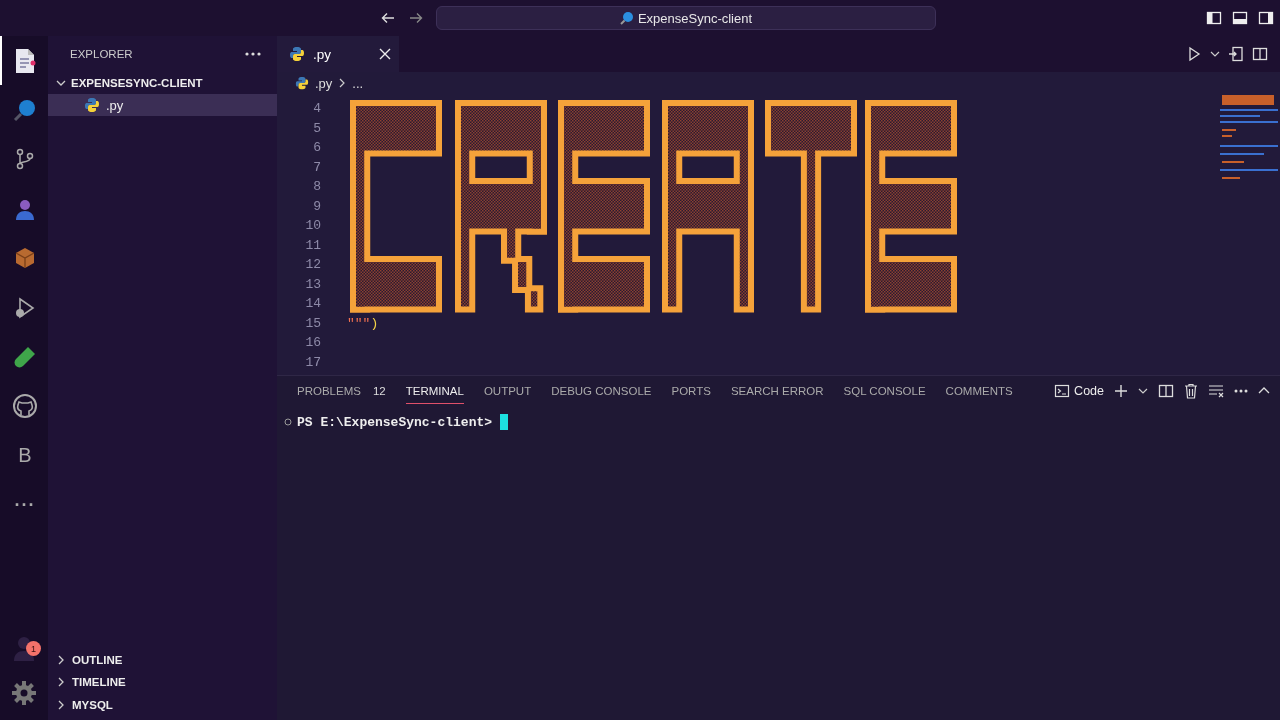  I want to click on line-number: 6, so click(316, 148).